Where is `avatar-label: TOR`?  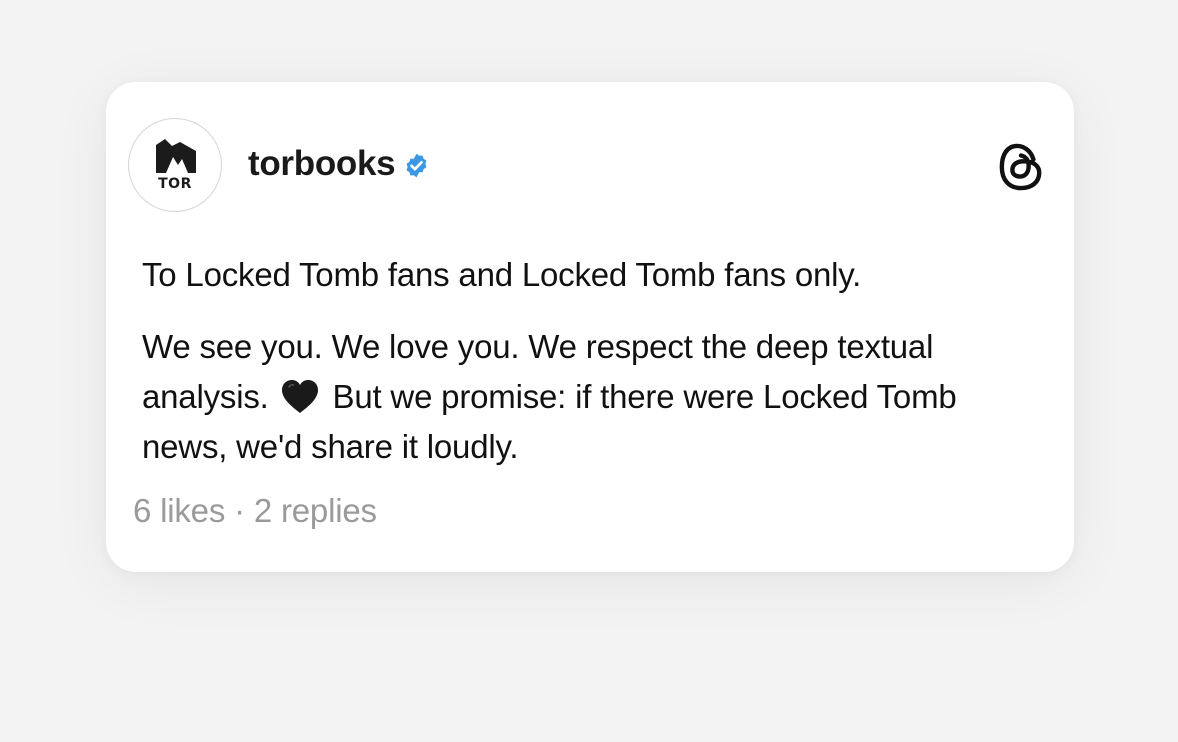 avatar-label: TOR is located at coordinates (175, 184).